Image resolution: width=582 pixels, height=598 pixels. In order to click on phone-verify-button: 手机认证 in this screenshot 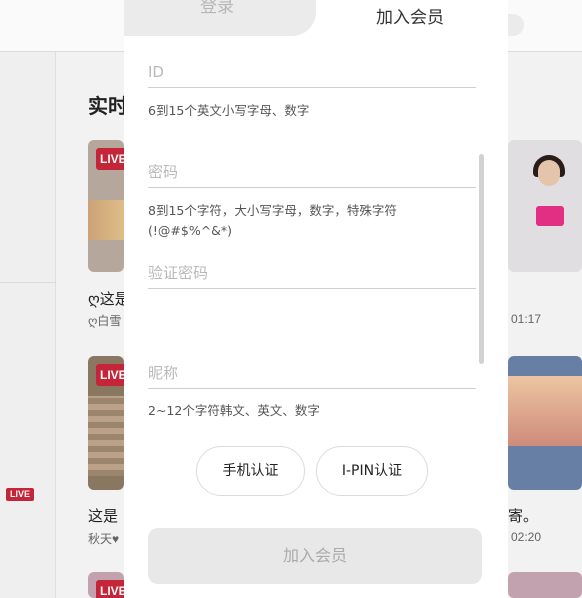, I will do `click(250, 471)`.